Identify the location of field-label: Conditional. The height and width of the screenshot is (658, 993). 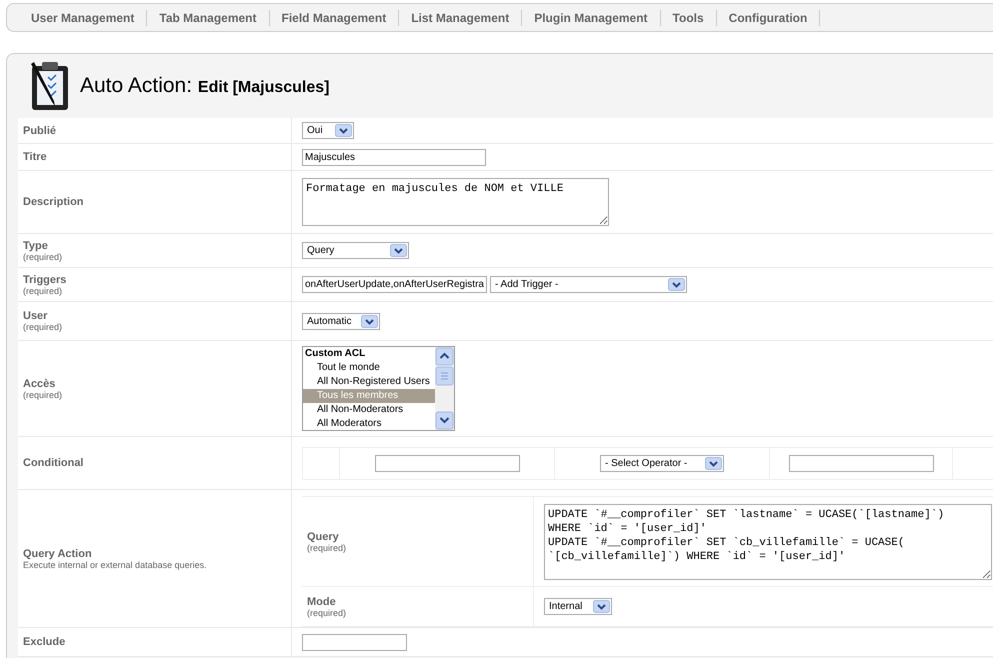
(53, 463).